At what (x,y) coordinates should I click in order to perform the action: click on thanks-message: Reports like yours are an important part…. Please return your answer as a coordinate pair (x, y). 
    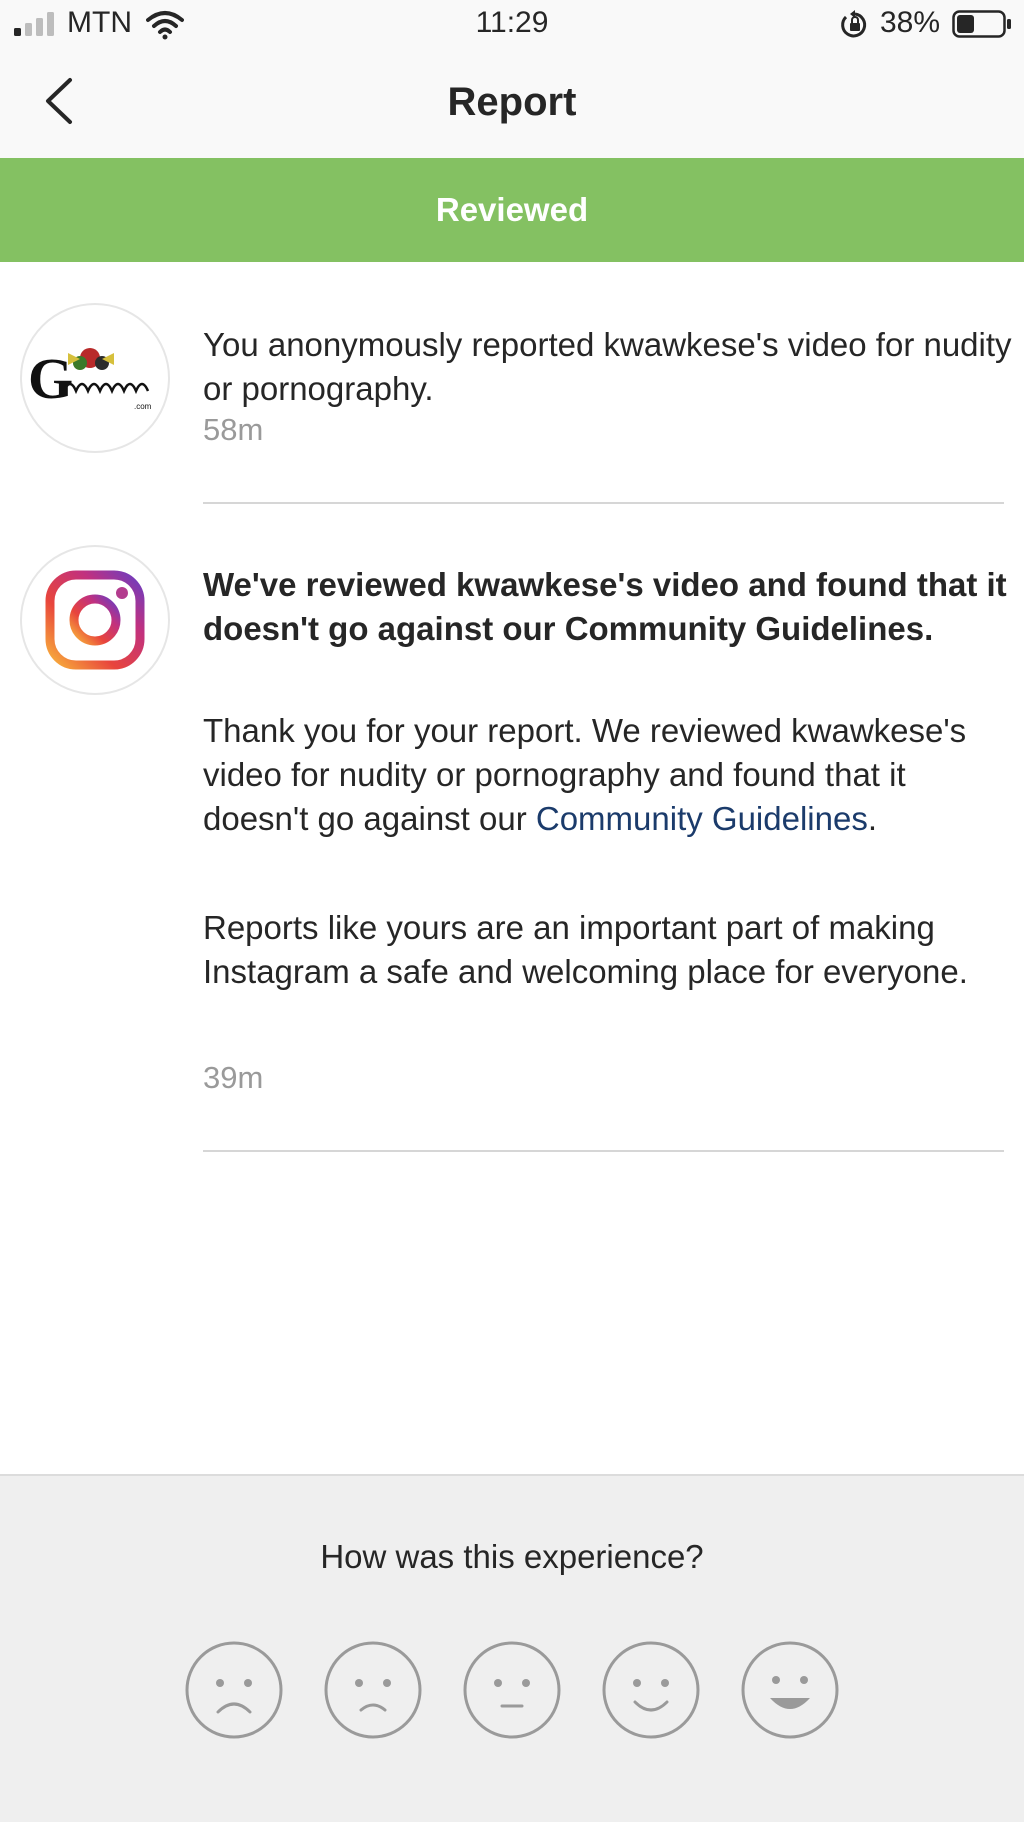
    Looking at the image, I should click on (585, 949).